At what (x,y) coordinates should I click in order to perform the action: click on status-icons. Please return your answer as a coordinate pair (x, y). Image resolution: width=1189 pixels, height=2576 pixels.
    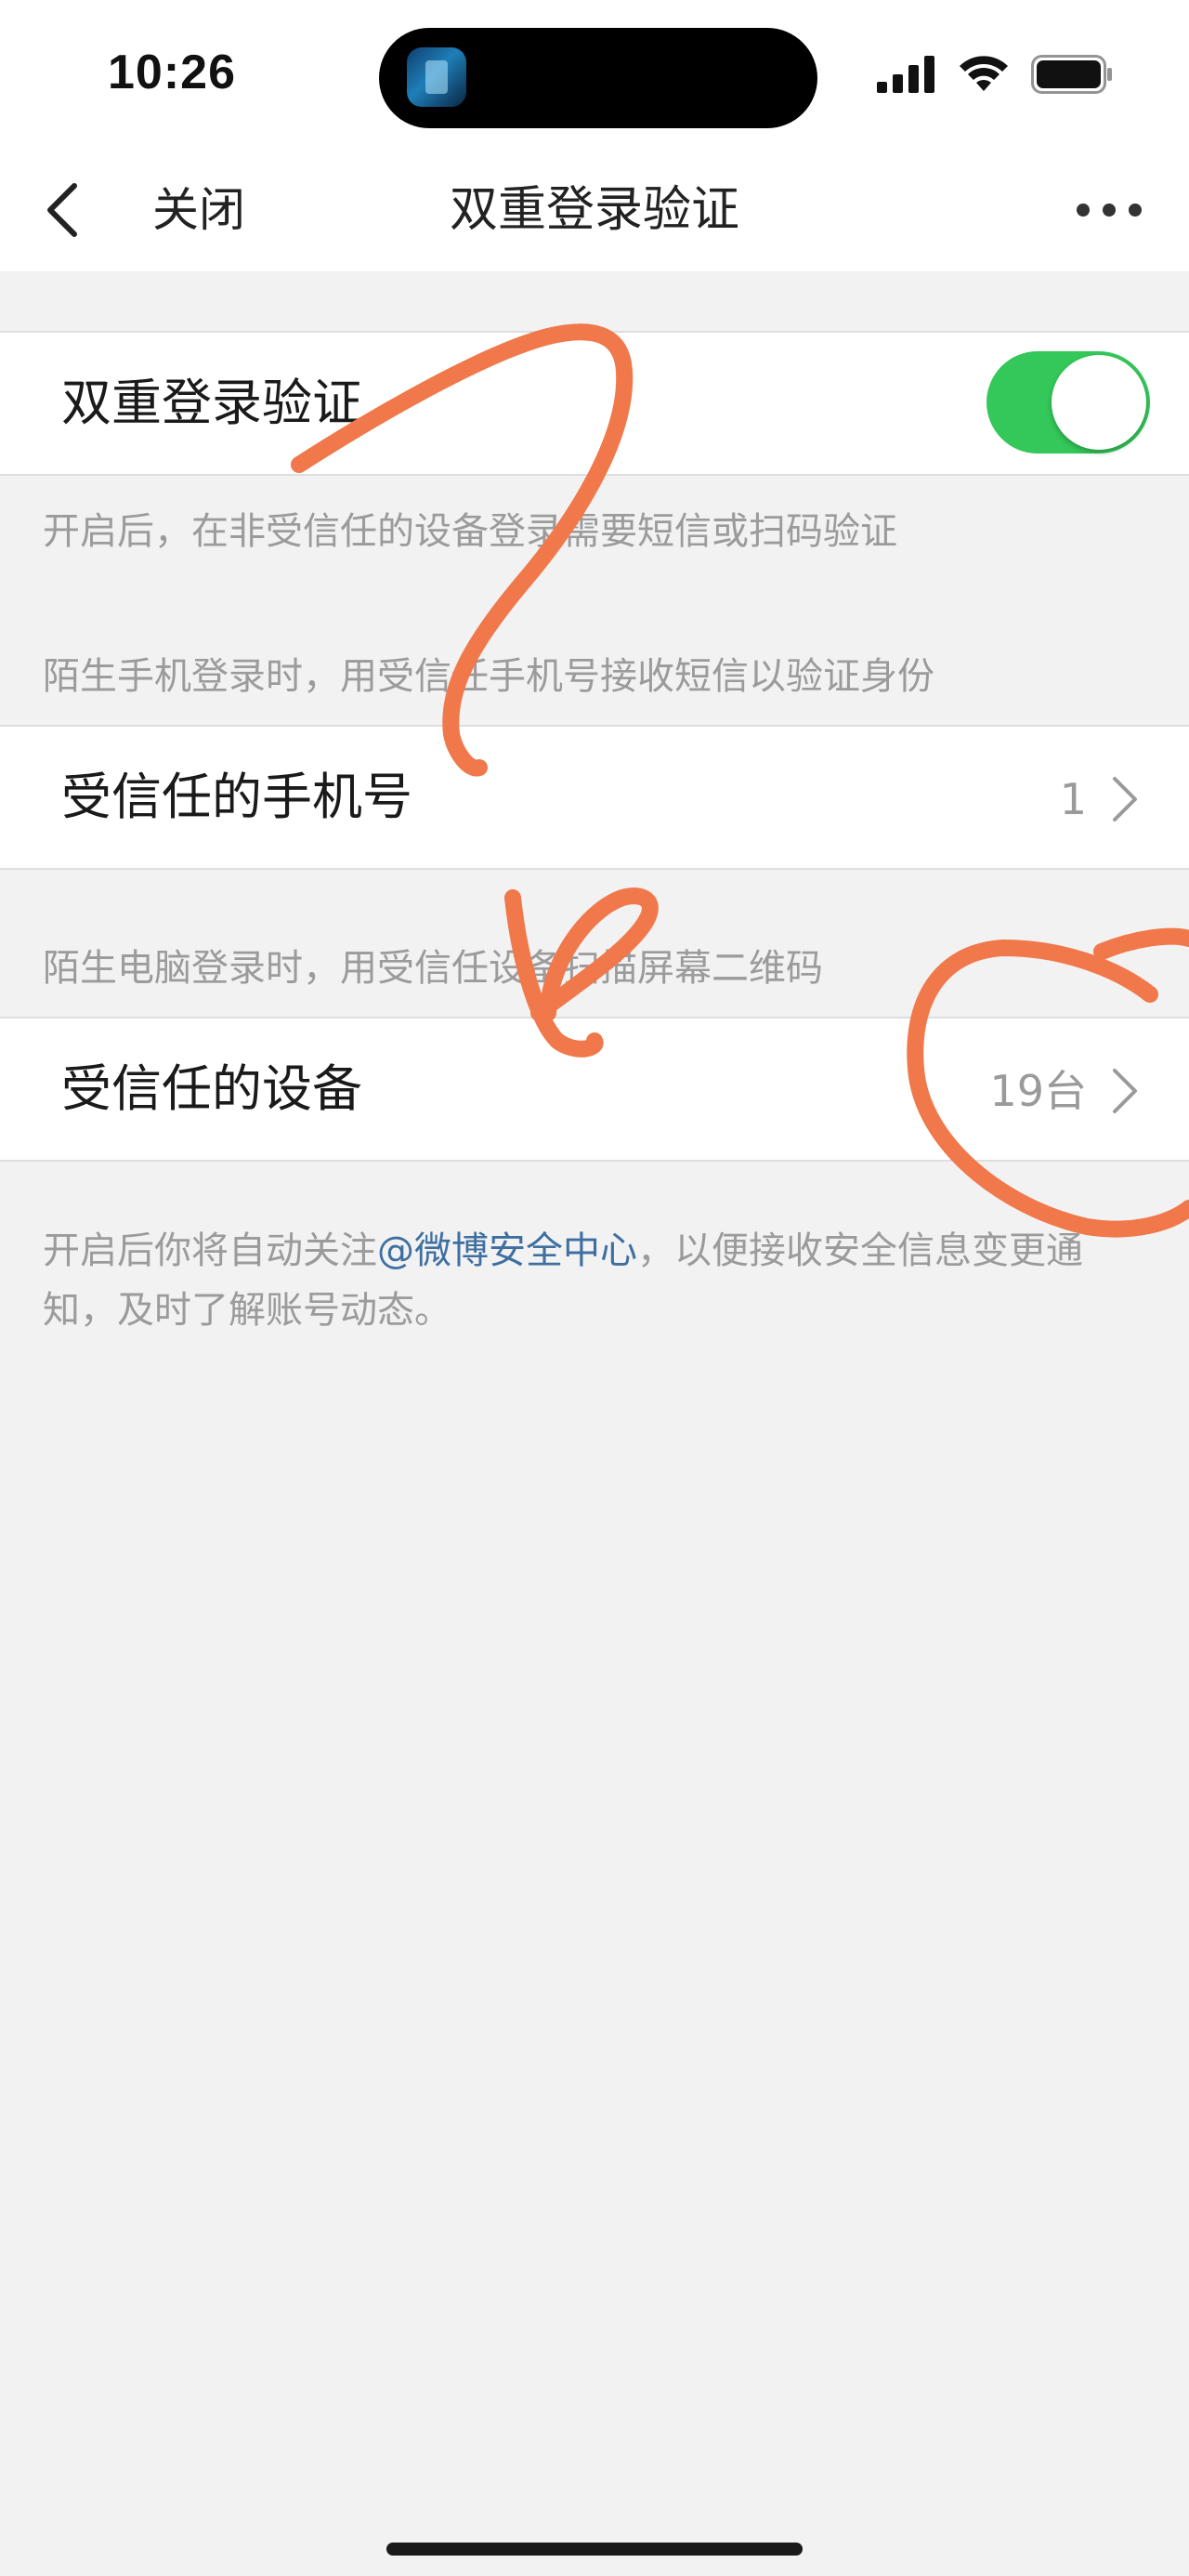
    Looking at the image, I should click on (996, 74).